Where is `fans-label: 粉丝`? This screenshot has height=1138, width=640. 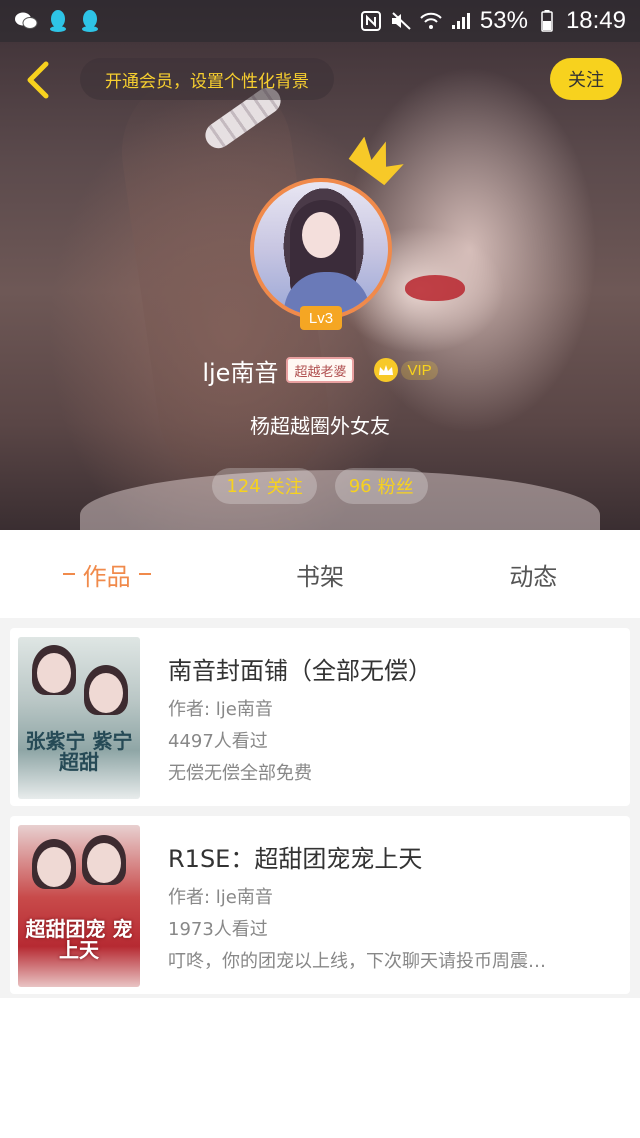 fans-label: 粉丝 is located at coordinates (395, 487).